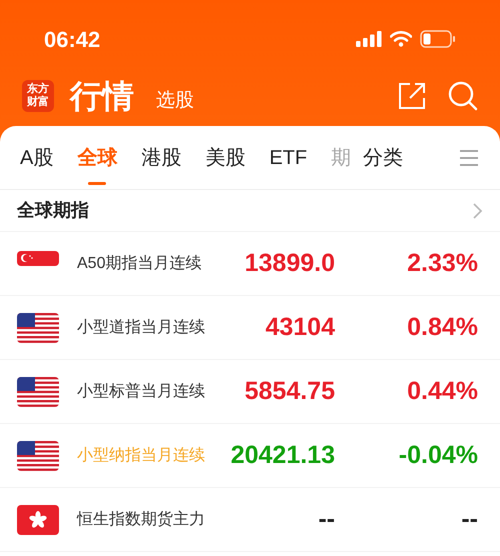 The height and width of the screenshot is (556, 500). Describe the element at coordinates (412, 96) in the screenshot. I see `share-icon` at that location.